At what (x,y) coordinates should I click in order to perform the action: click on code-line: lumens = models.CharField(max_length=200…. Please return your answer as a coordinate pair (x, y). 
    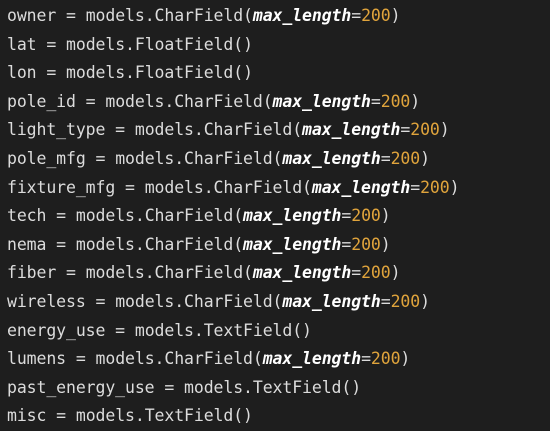
    Looking at the image, I should click on (275, 359).